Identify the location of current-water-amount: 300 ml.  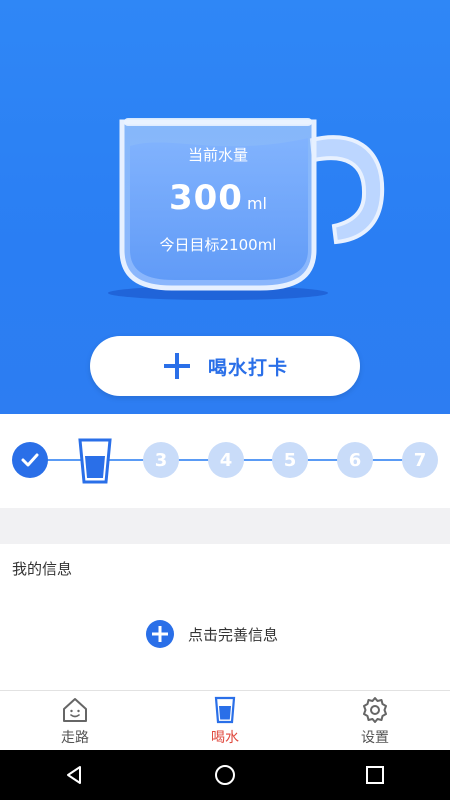
(218, 198).